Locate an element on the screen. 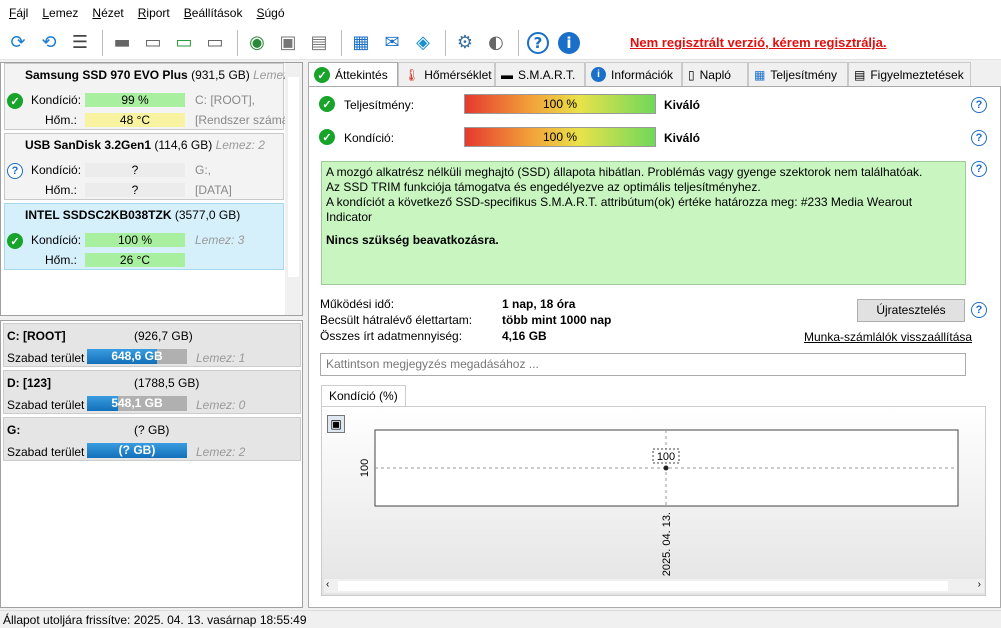  free-space-bar: 548,1 GB is located at coordinates (137, 403).